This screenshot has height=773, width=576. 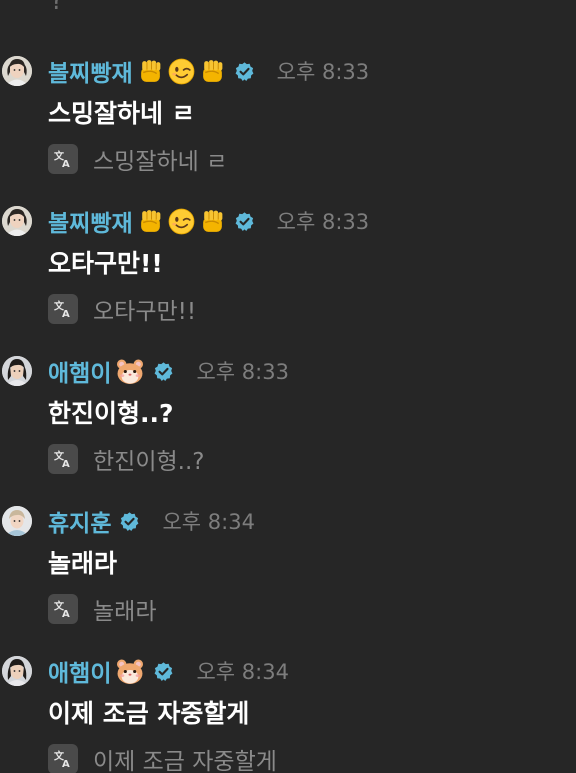 I want to click on message-text: 오타구만!!, so click(x=105, y=263).